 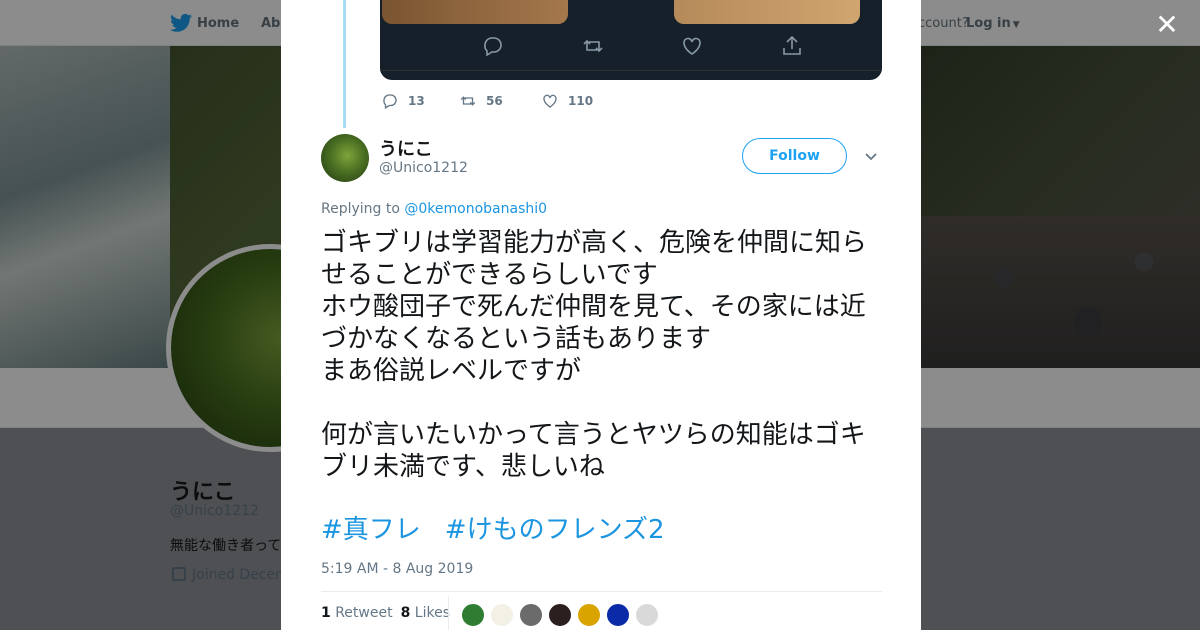 What do you see at coordinates (406, 148) in the screenshot?
I see `author-name: うにこ` at bounding box center [406, 148].